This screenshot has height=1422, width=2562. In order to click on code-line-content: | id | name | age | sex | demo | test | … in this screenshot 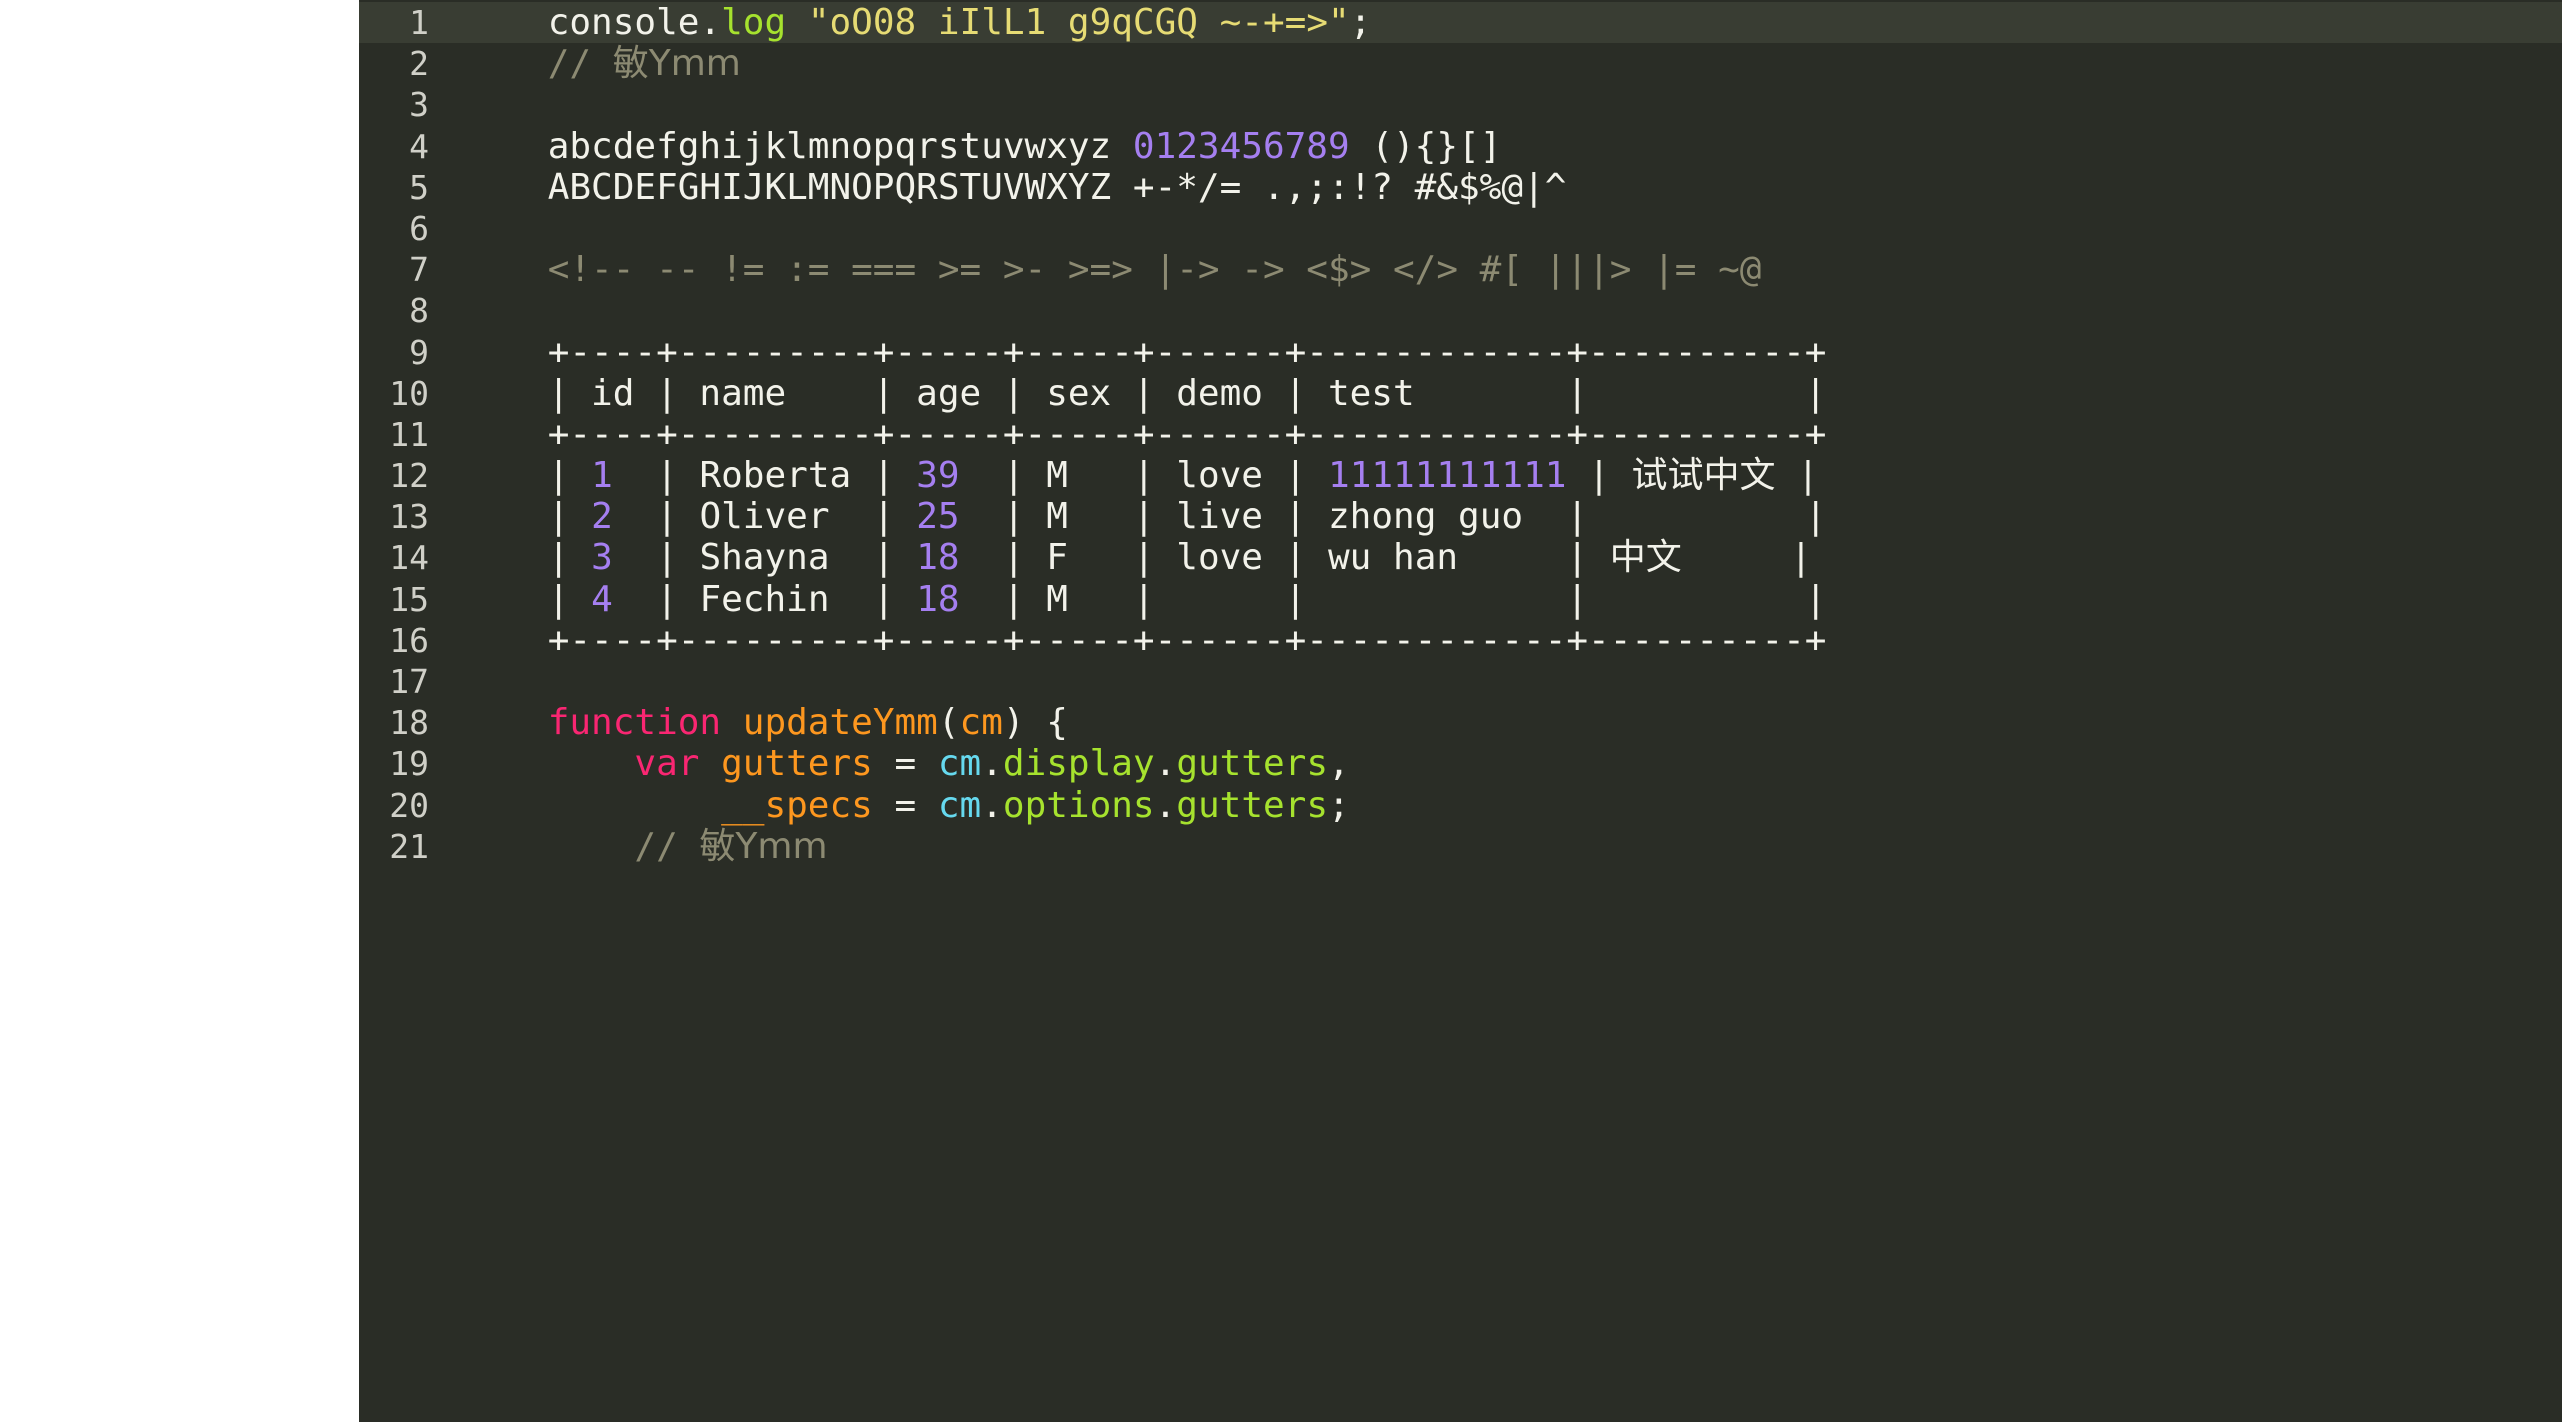, I will do `click(1503, 393)`.